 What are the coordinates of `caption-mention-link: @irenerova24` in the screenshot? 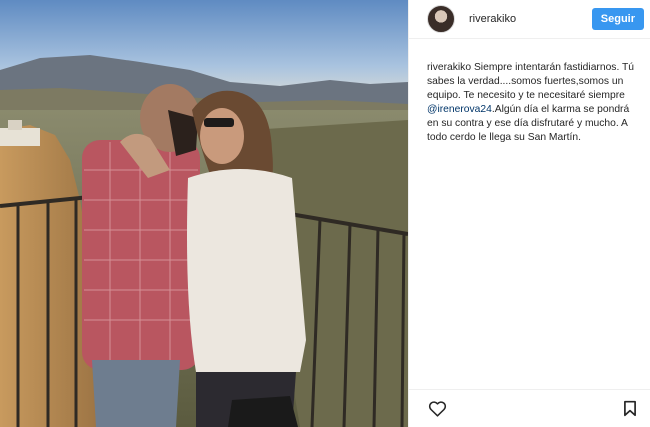 It's located at (459, 109).